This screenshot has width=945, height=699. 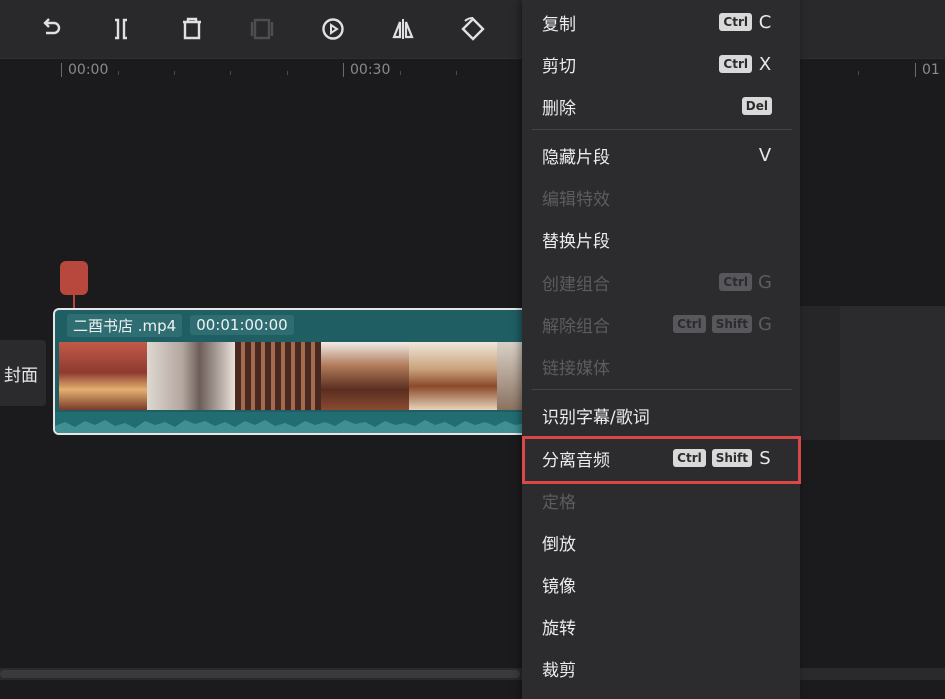 I want to click on split-button, so click(x=121, y=29).